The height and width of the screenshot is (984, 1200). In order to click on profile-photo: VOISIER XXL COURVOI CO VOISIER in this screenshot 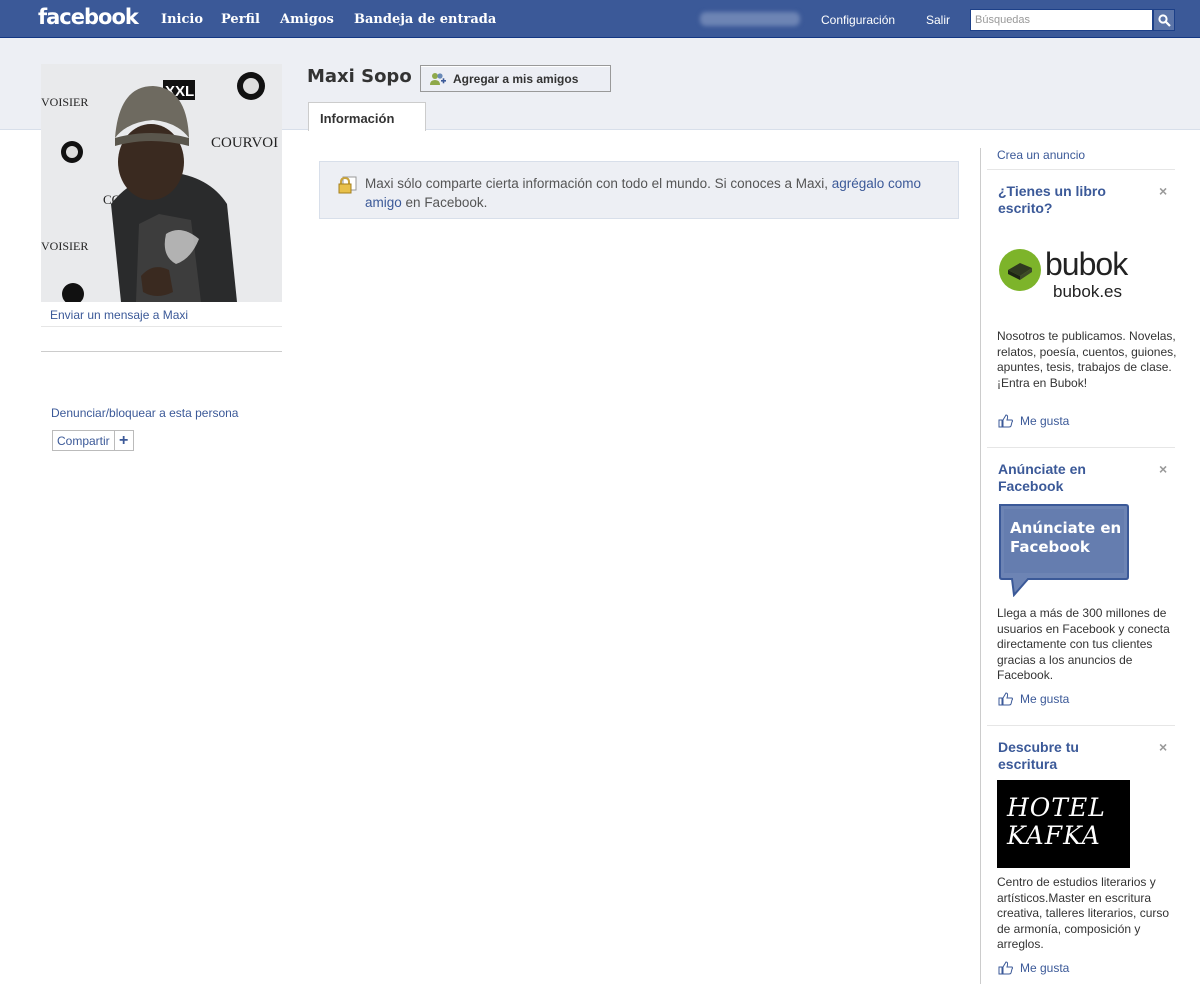, I will do `click(161, 183)`.